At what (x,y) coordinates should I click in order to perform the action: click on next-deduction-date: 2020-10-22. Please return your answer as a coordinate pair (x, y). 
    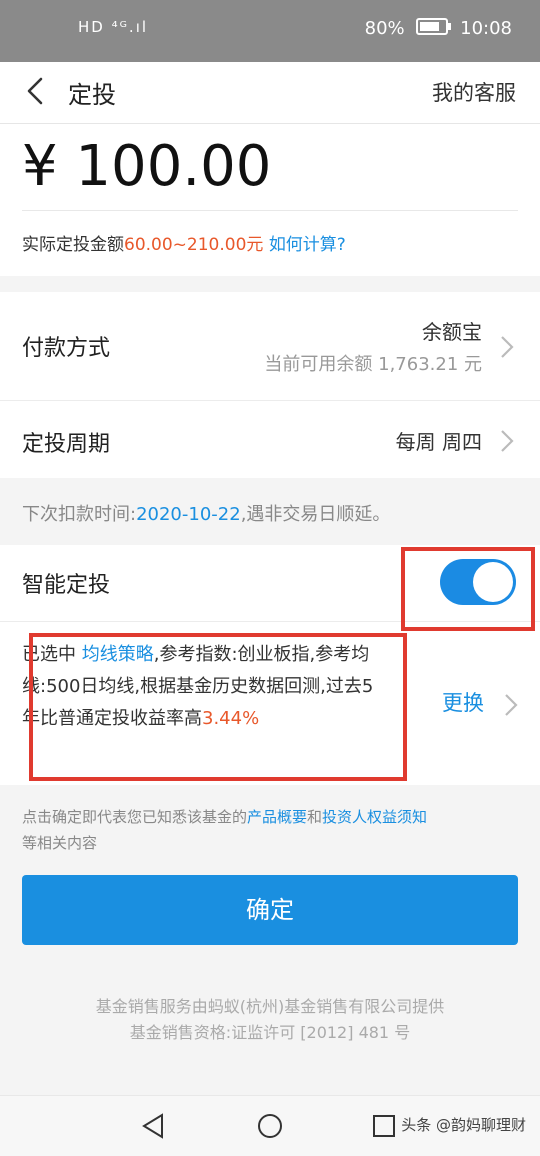
    Looking at the image, I should click on (188, 514).